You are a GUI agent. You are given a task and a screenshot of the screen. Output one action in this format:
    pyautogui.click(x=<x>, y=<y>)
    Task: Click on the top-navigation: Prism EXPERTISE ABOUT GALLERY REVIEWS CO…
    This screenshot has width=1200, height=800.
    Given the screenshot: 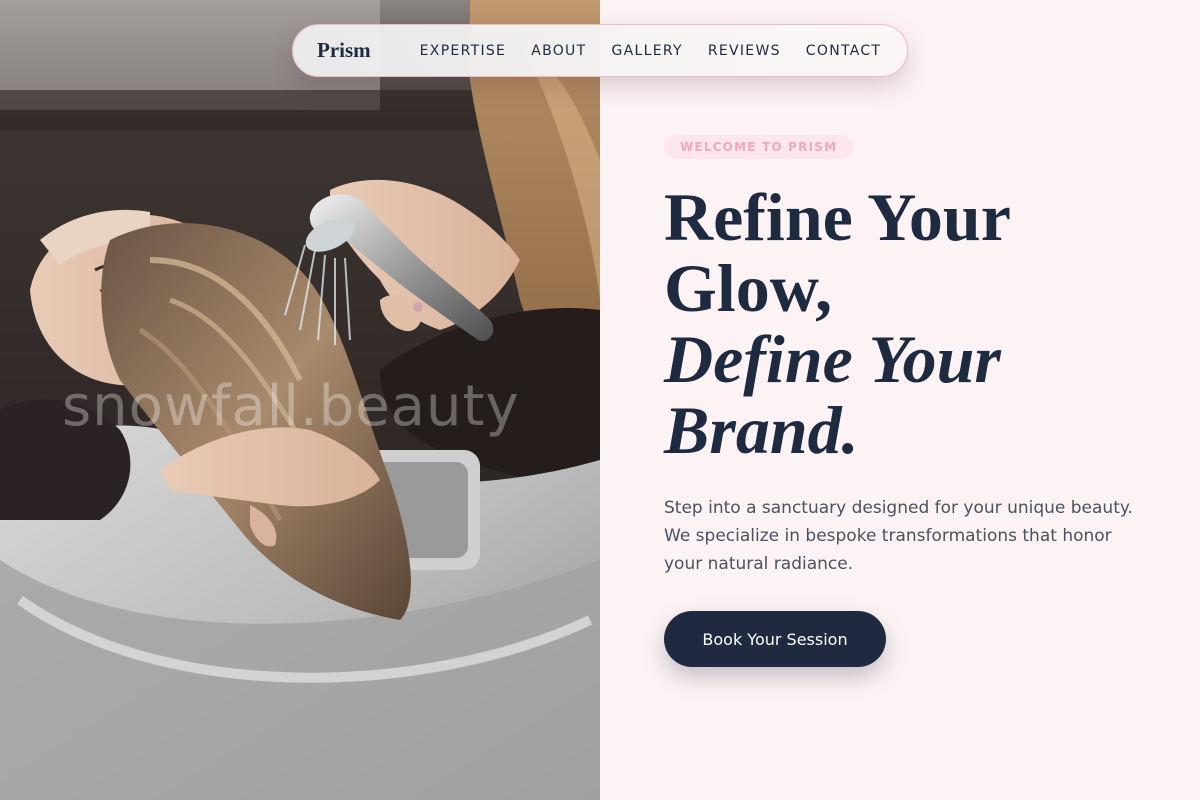 What is the action you would take?
    pyautogui.click(x=600, y=50)
    